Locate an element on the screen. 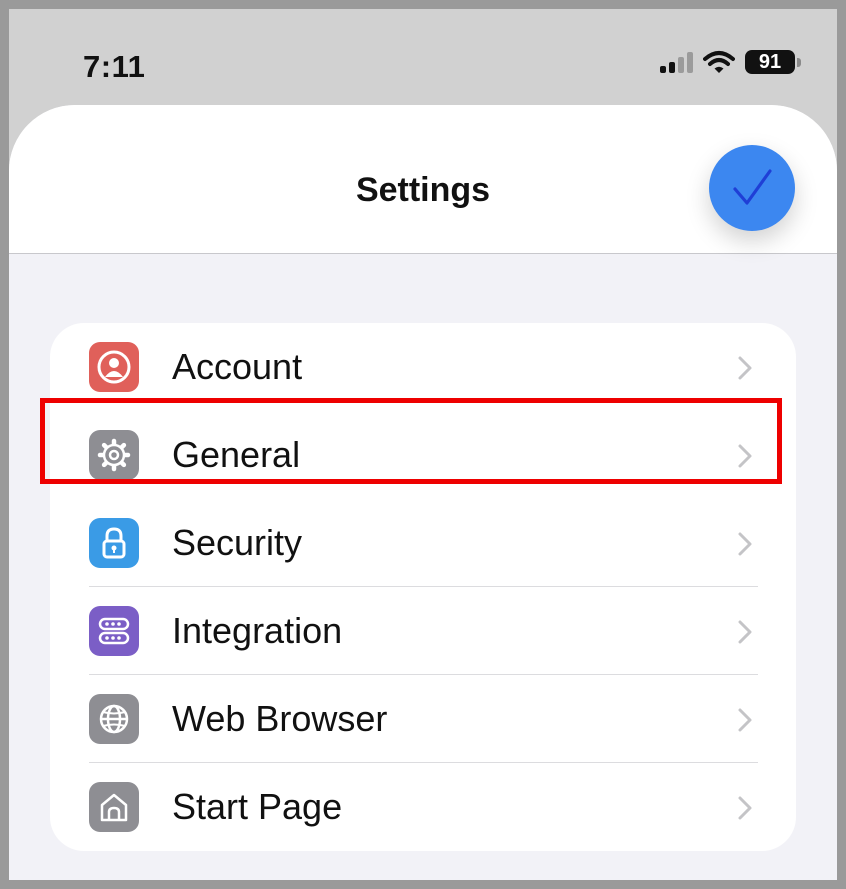 This screenshot has width=846, height=889. settings-item-general: General is located at coordinates (423, 455).